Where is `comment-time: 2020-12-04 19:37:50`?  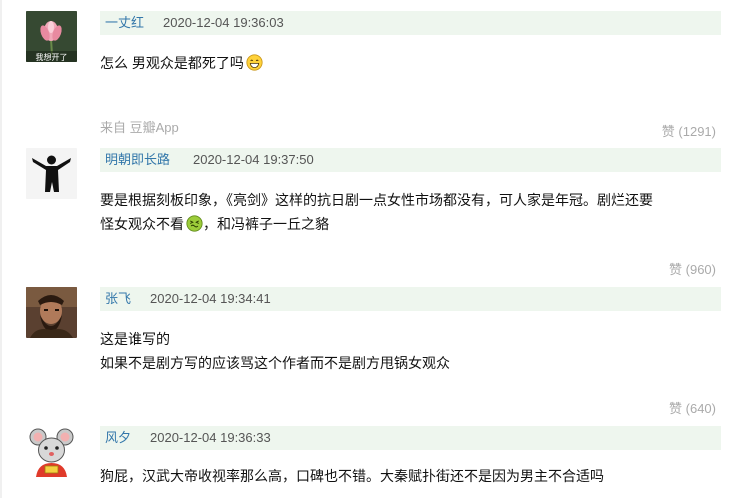
comment-time: 2020-12-04 19:37:50 is located at coordinates (253, 159).